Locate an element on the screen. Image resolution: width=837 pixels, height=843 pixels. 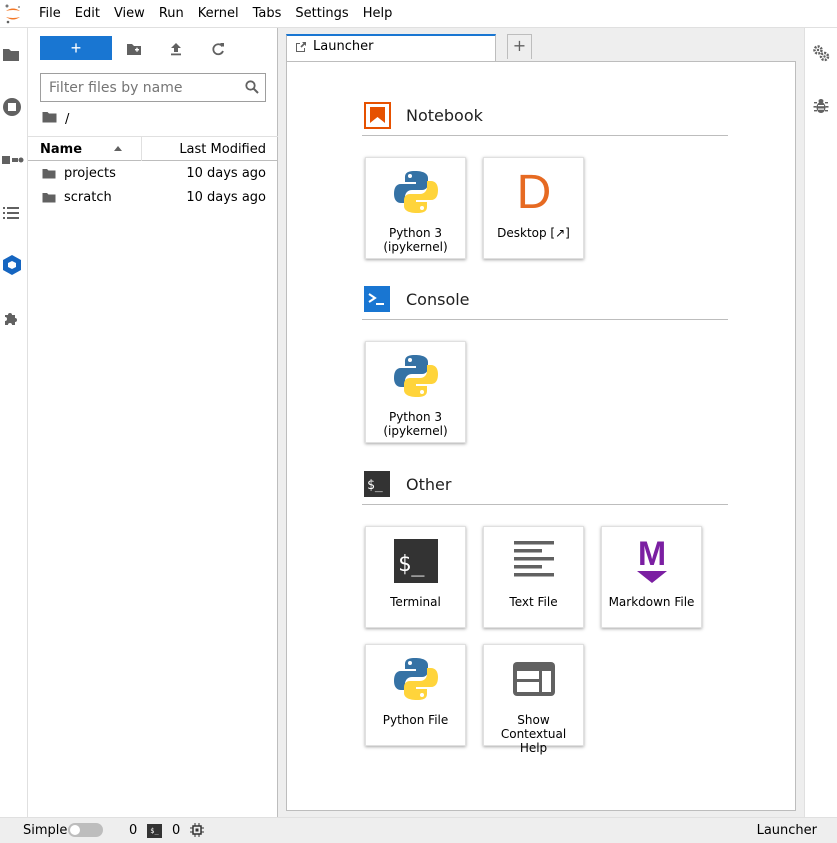
desktop-d-icon: D is located at coordinates (534, 192).